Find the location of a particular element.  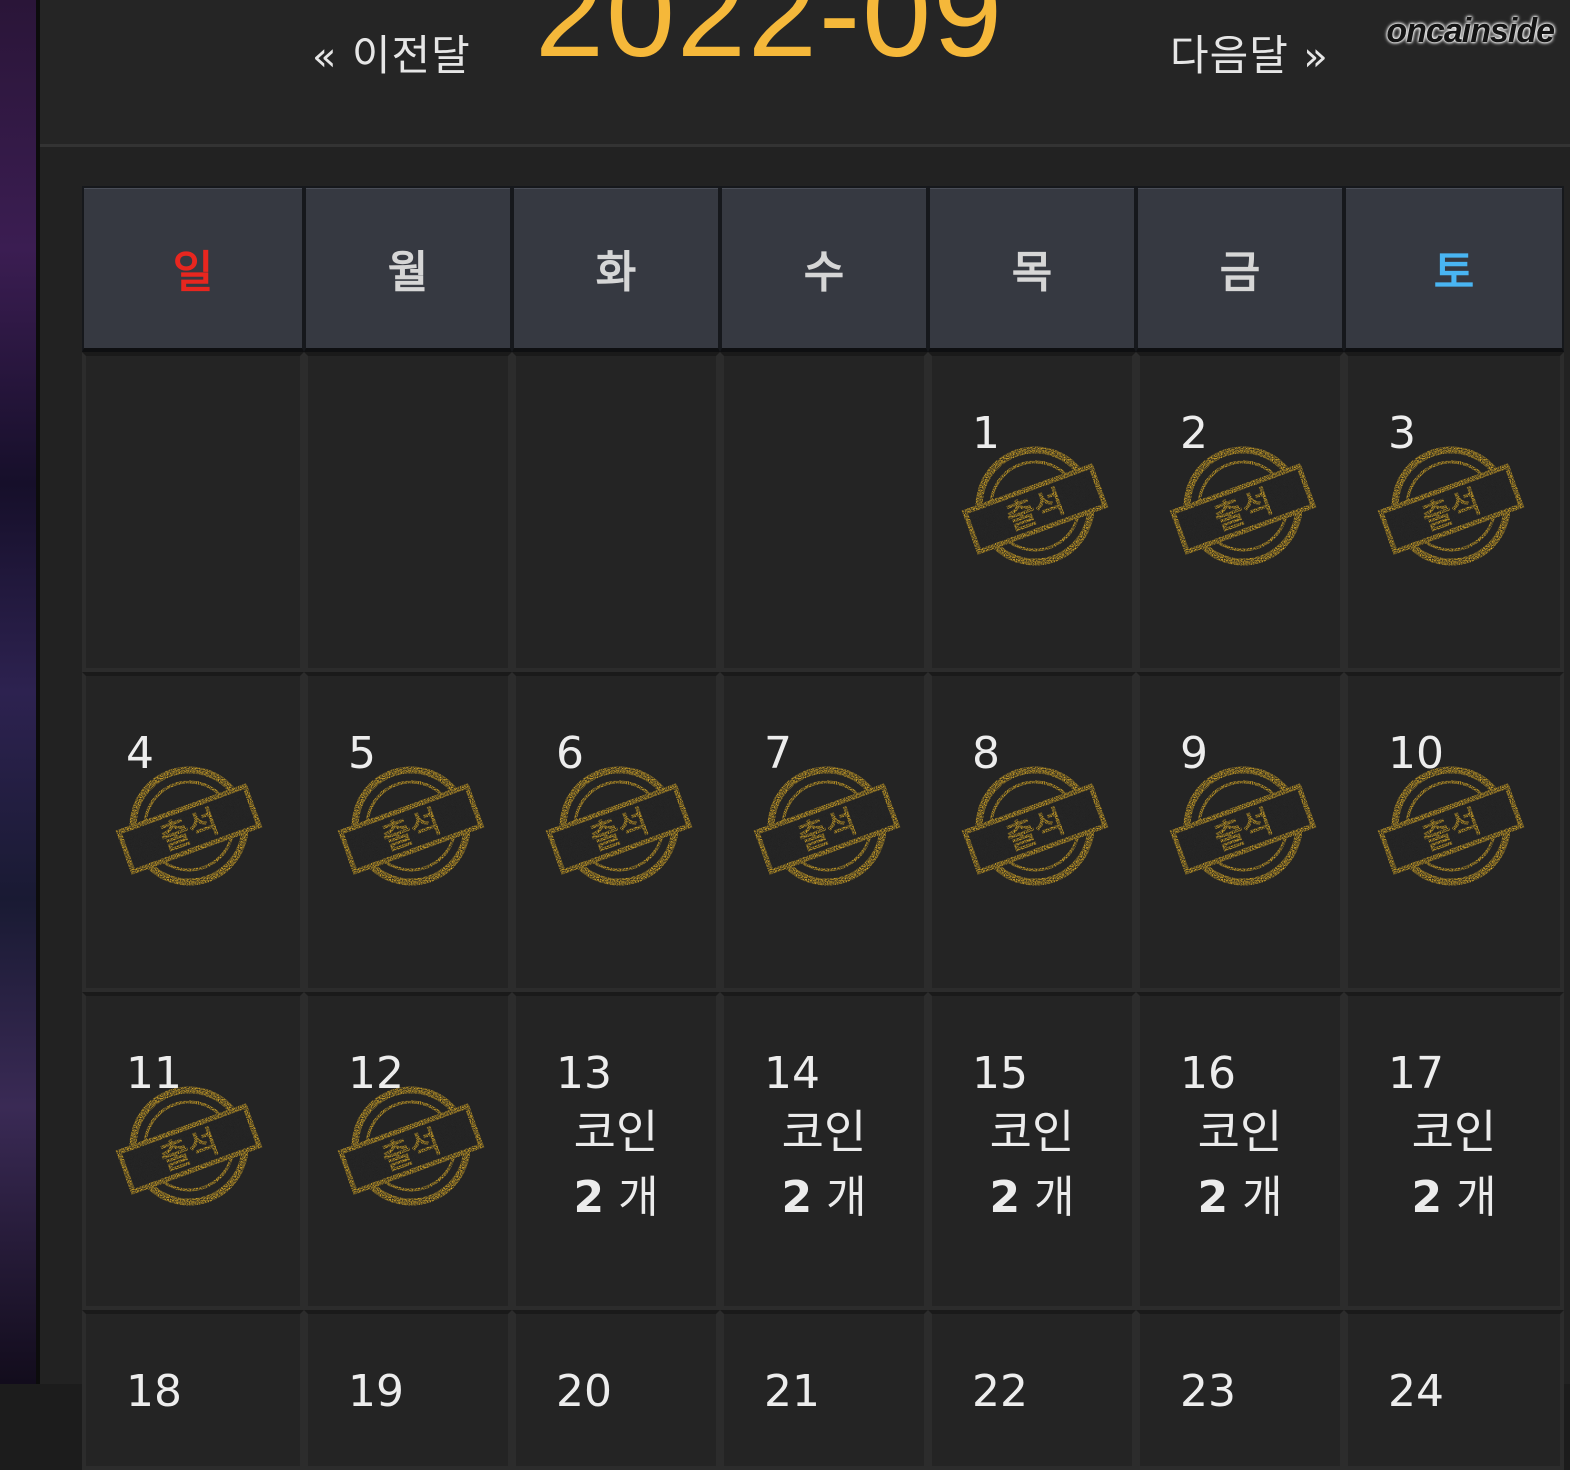

day-cell-13: 13 코인 2 개 is located at coordinates (616, 1151).